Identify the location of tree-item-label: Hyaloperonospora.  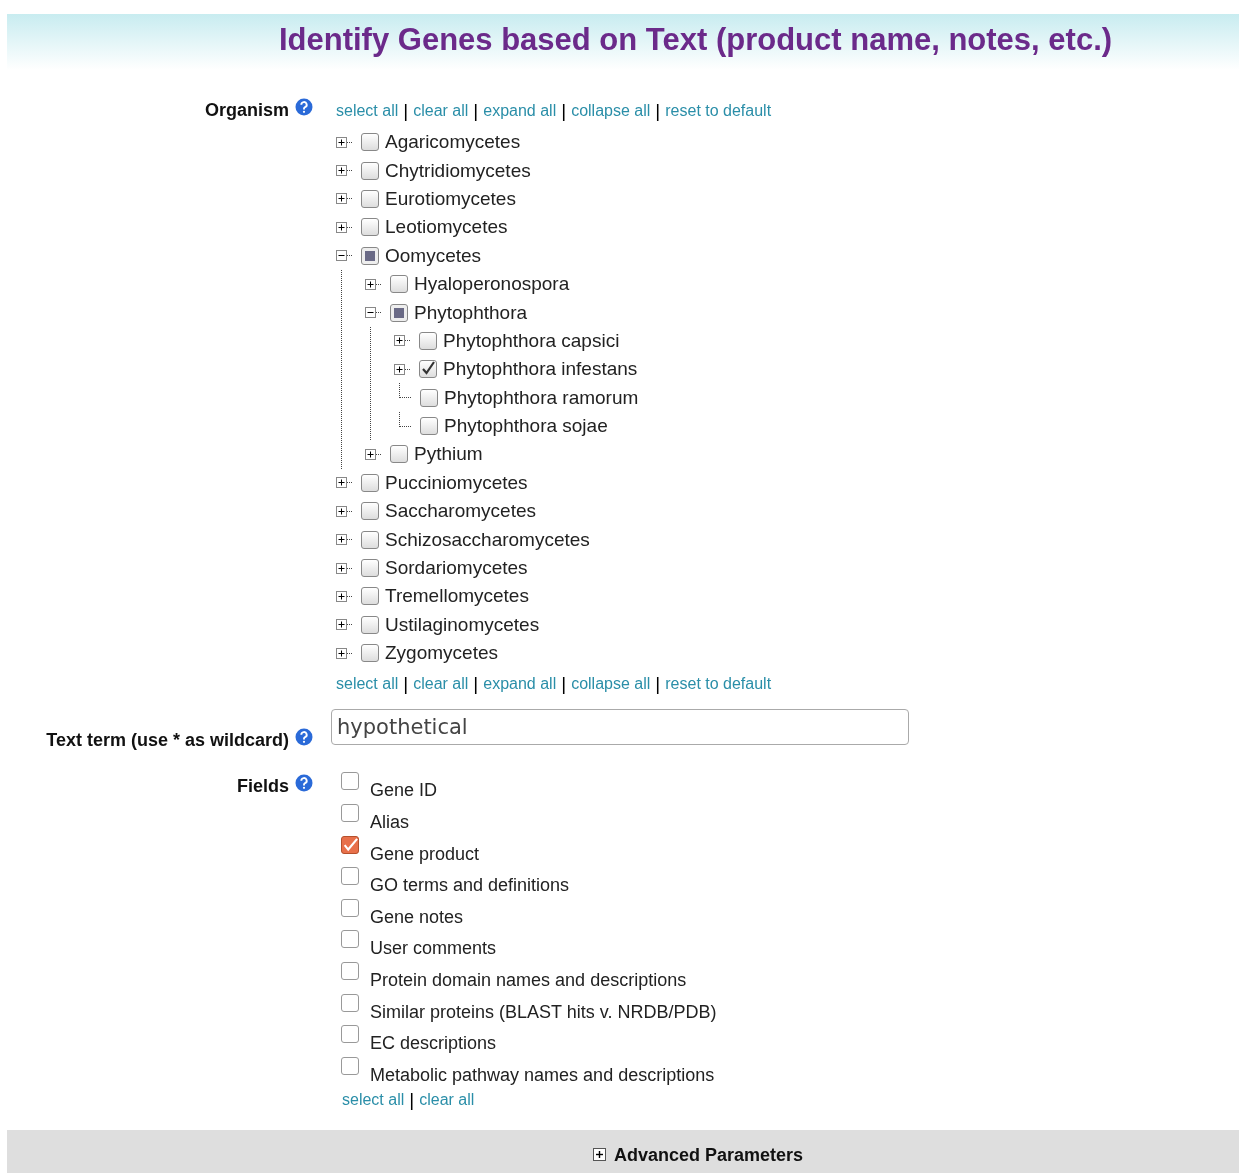
(492, 284).